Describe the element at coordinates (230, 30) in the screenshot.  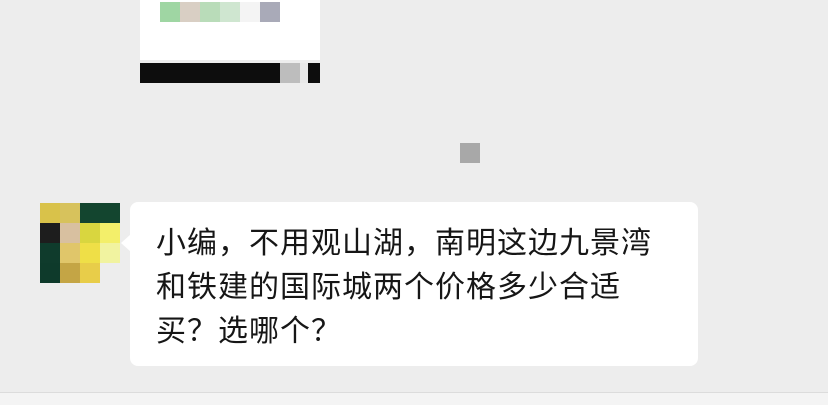
I see `shared-image-card` at that location.